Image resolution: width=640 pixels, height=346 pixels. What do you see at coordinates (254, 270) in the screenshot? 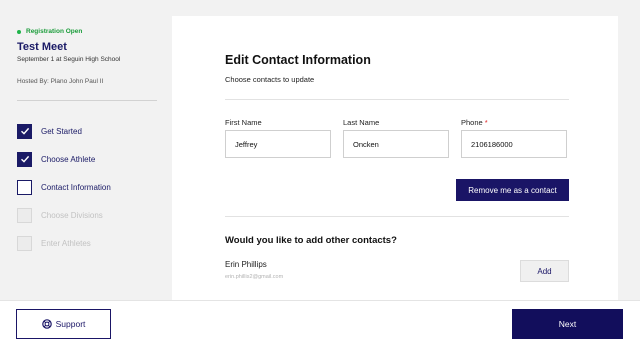
I see `contact-info: Erin Phillips erin.phillis2@gmail.com` at bounding box center [254, 270].